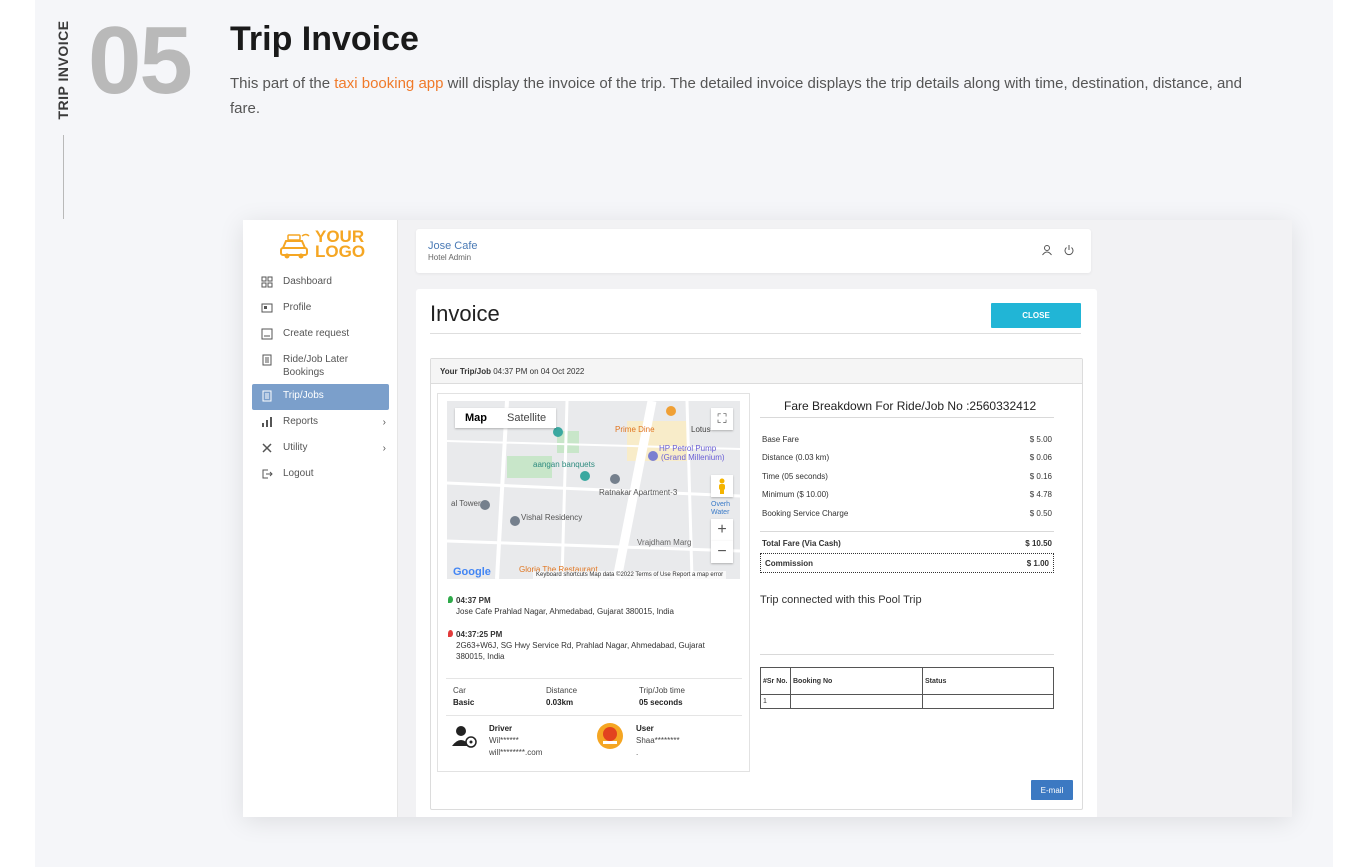 This screenshot has width=1360, height=867. What do you see at coordinates (267, 360) in the screenshot?
I see `bookings-icon` at bounding box center [267, 360].